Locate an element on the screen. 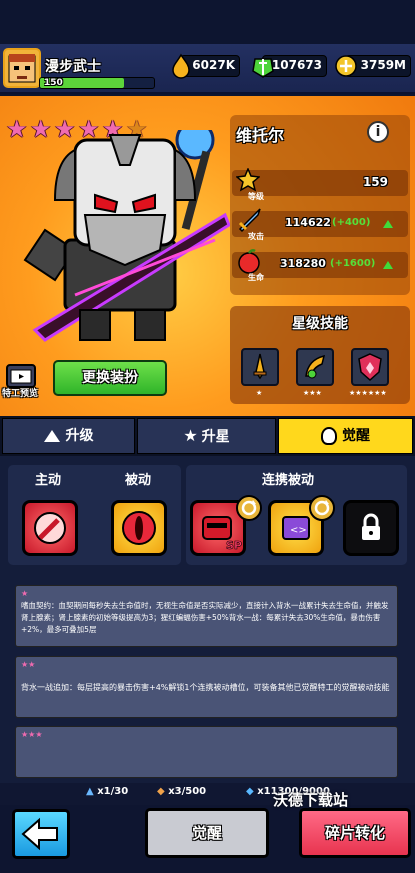 The image size is (415, 873). hp-up-arrow-icon is located at coordinates (388, 265).